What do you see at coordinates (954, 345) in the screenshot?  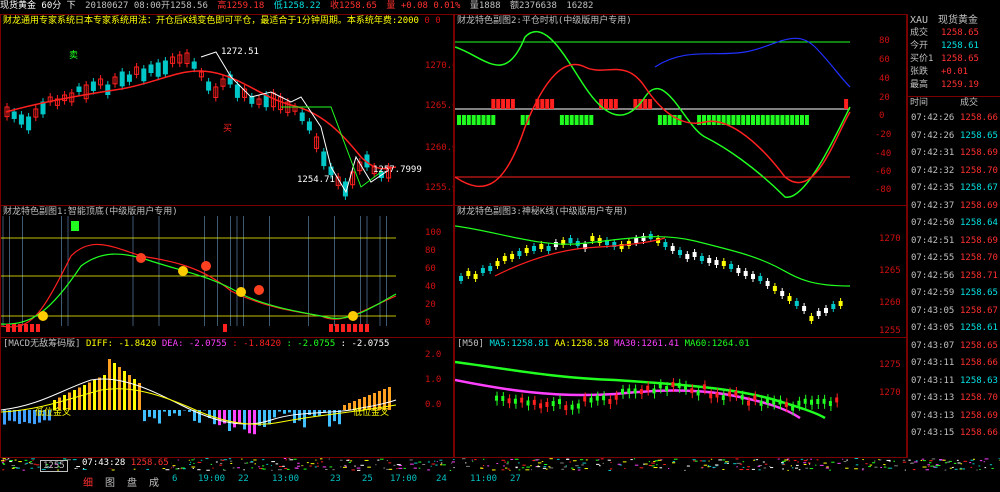 I see `tick-row: 07:43:07 1258.65` at bounding box center [954, 345].